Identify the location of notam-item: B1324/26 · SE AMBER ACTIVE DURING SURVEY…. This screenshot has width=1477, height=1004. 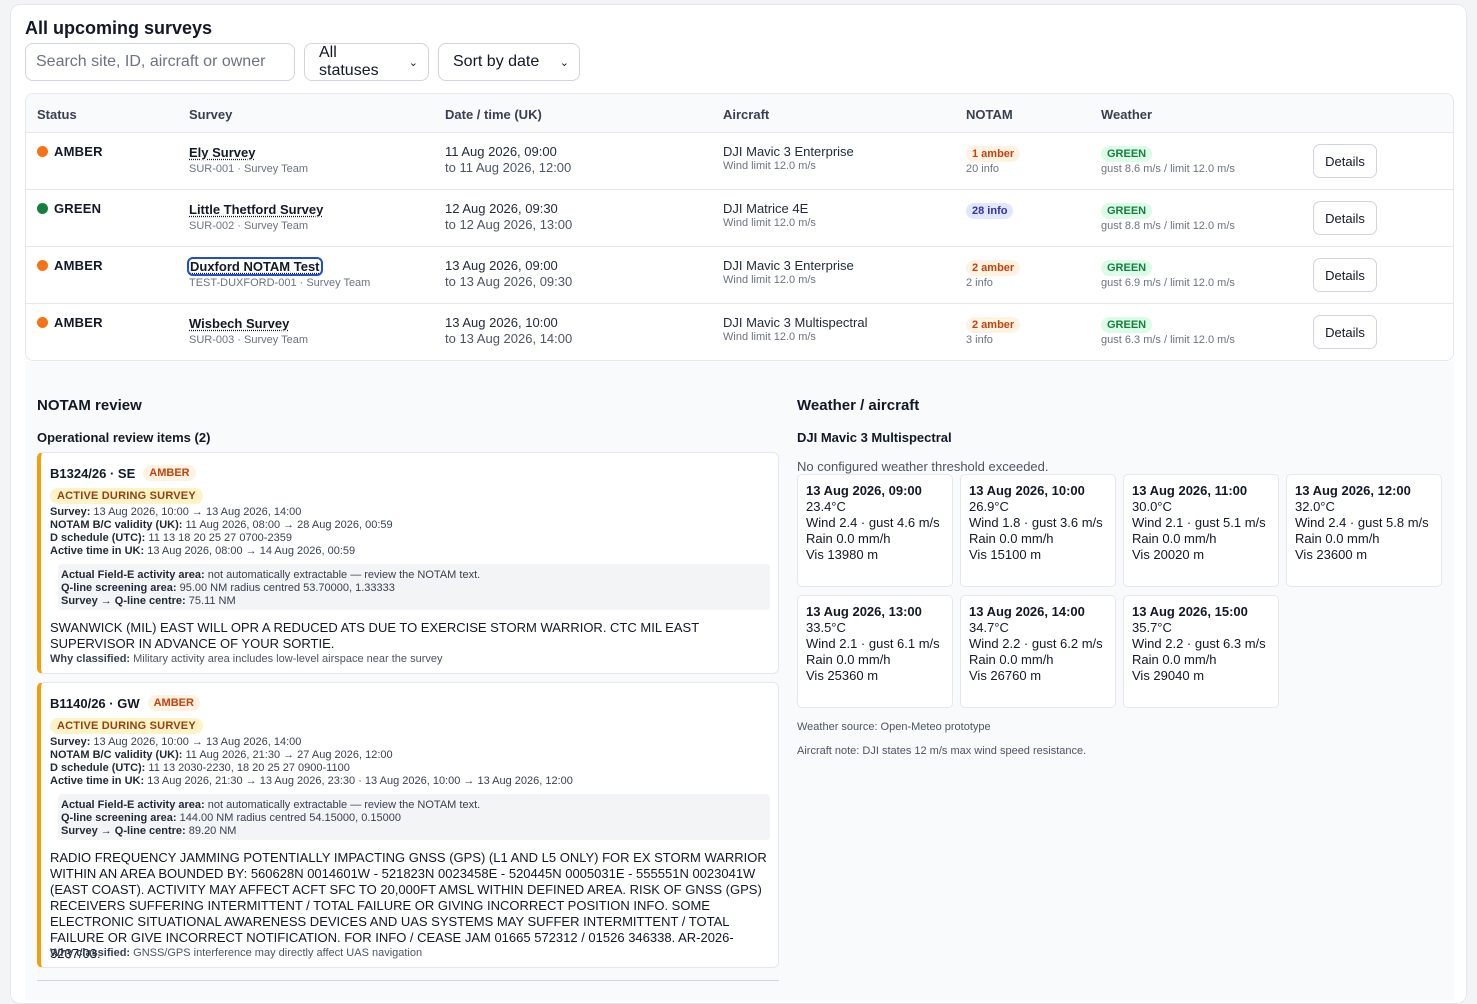
(408, 563).